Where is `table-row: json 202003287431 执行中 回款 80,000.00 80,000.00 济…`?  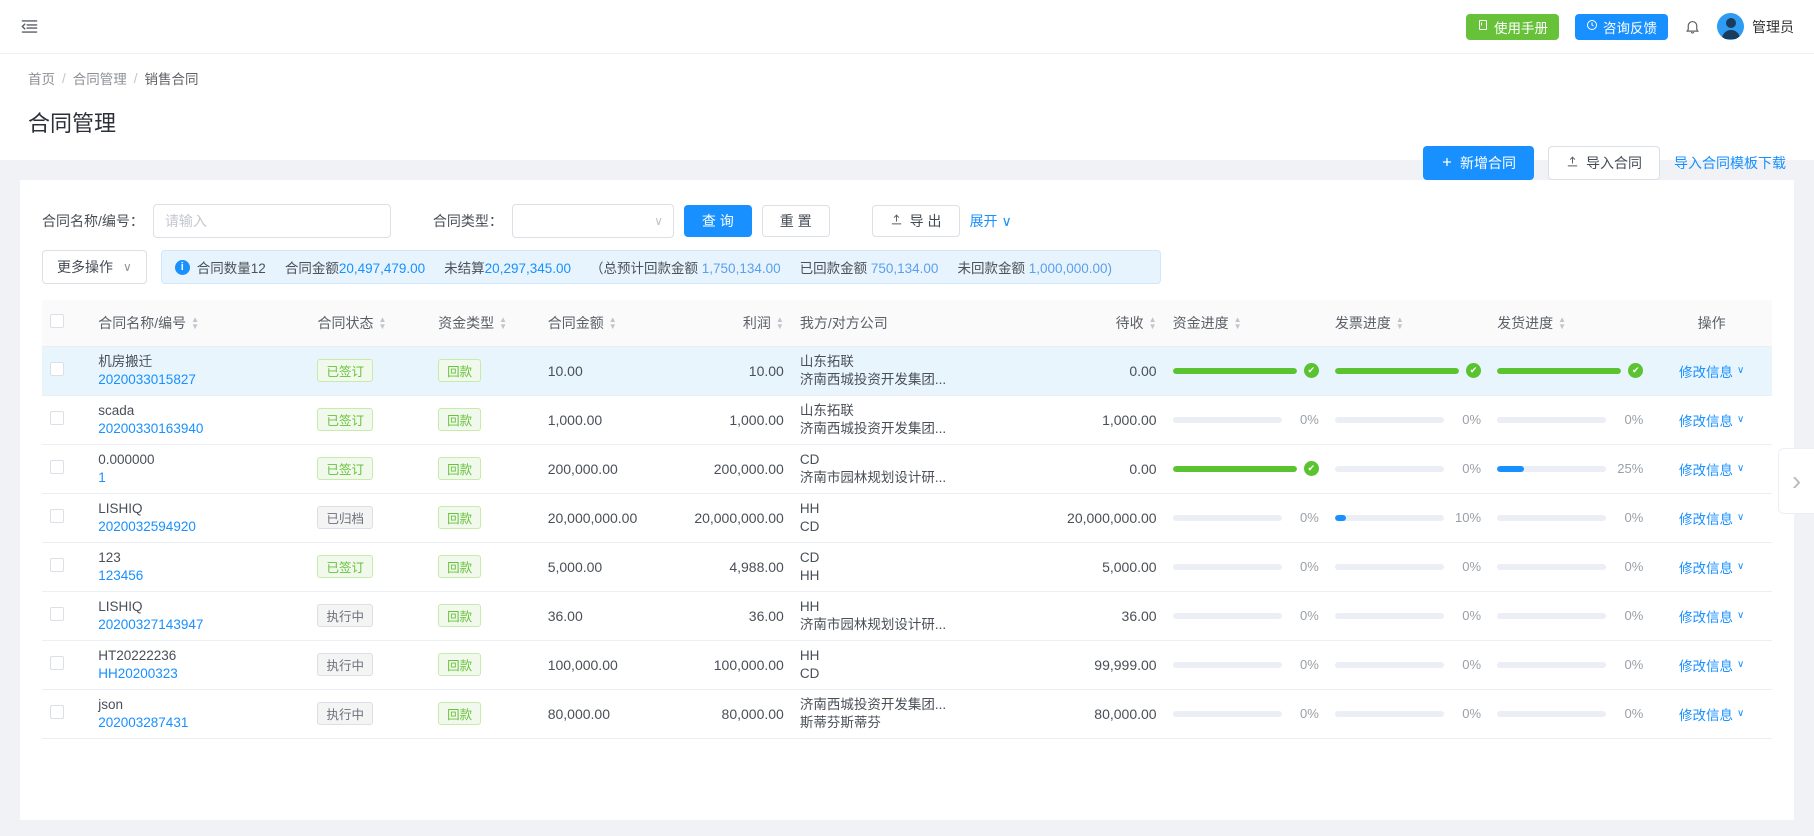
table-row: json 202003287431 执行中 回款 80,000.00 80,000.00 济… is located at coordinates (907, 714).